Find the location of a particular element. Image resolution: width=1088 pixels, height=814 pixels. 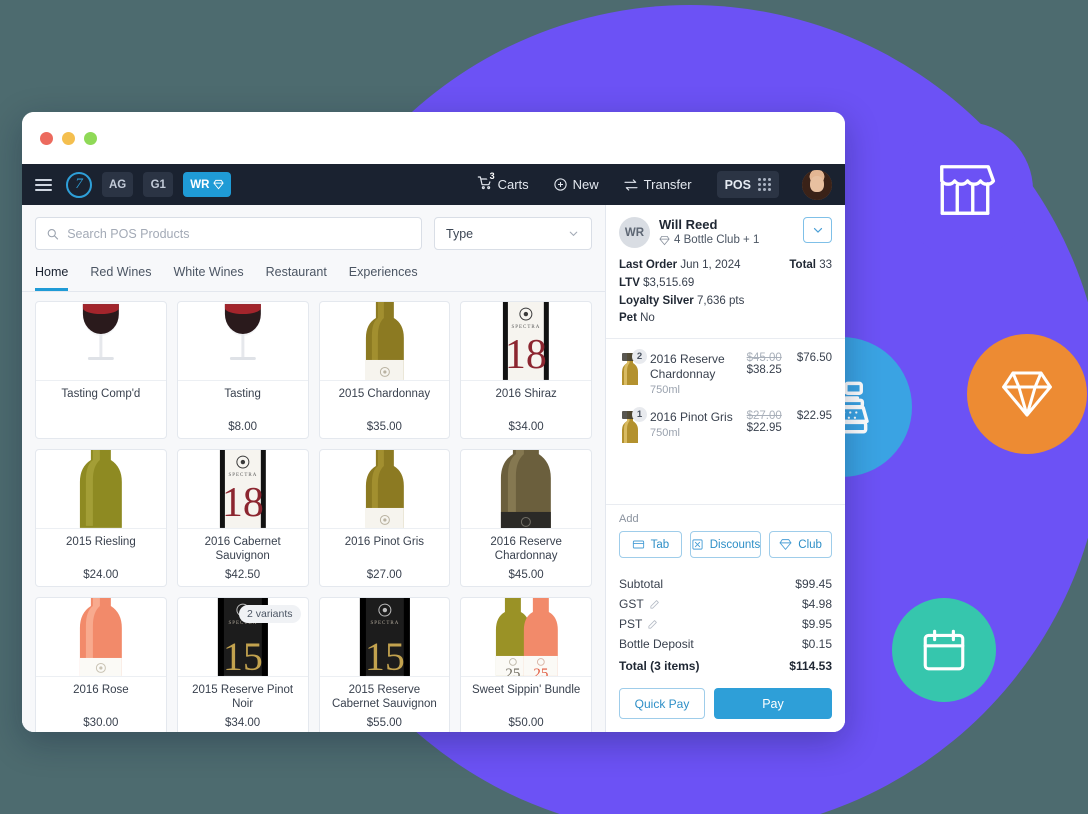

customer-total-label: Total is located at coordinates (802, 265).